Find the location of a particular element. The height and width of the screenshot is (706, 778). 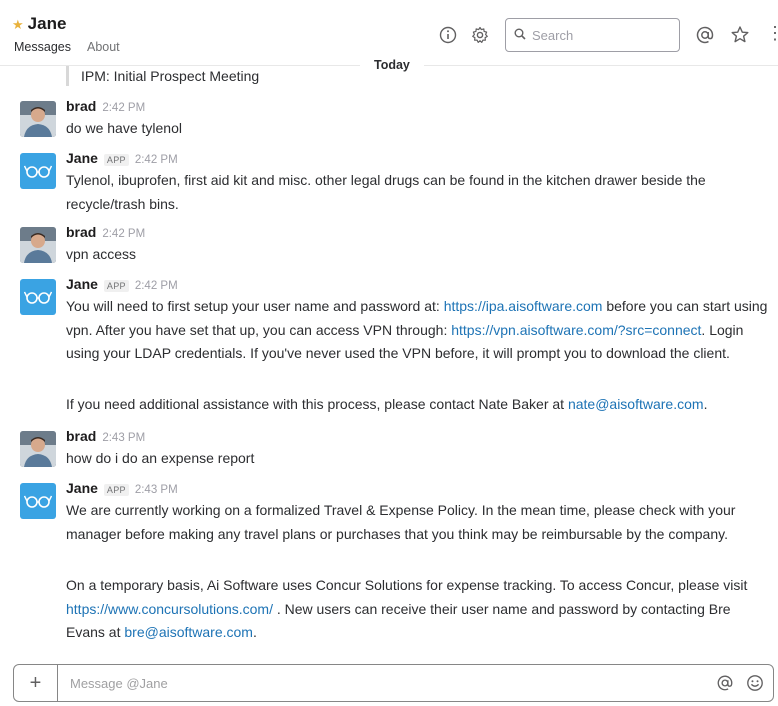

attach-plus-button: + is located at coordinates (36, 683).